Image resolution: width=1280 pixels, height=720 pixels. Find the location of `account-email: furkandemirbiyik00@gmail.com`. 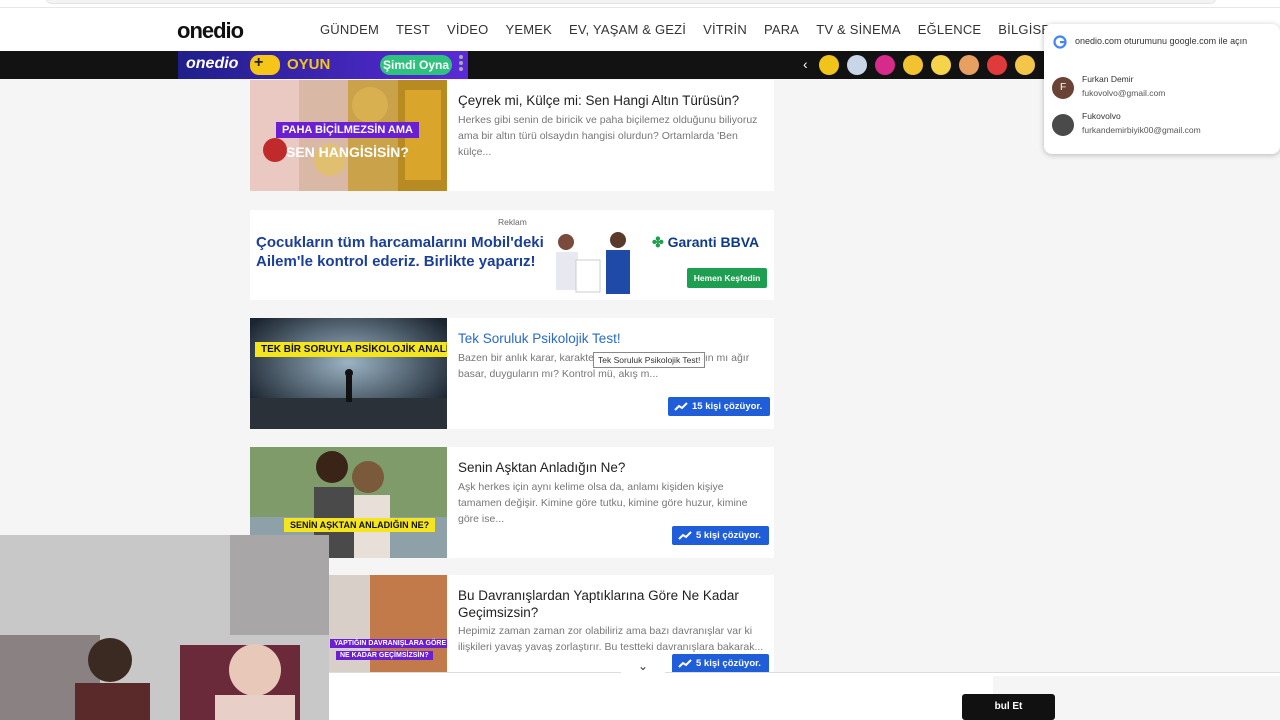

account-email: furkandemirbiyik00@gmail.com is located at coordinates (1141, 130).